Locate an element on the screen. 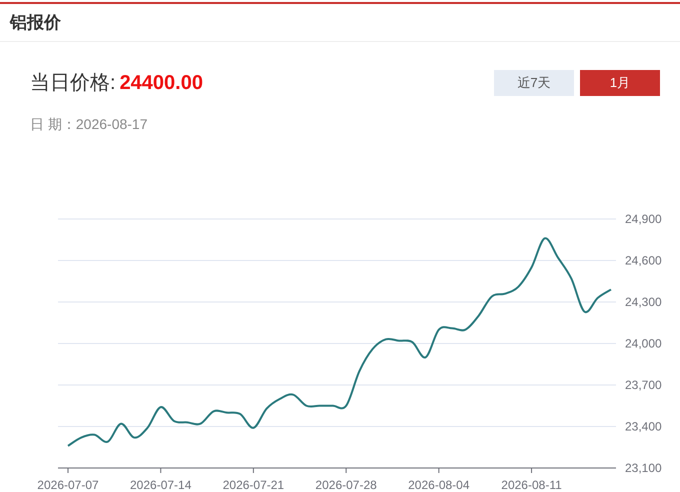  y-axis-label: 23,400 is located at coordinates (643, 427).